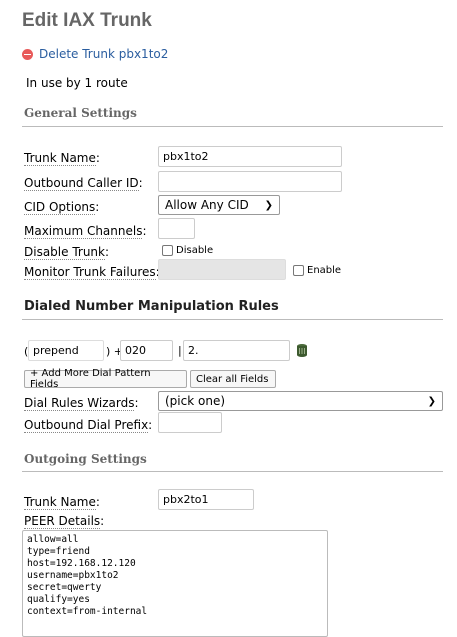 Image resolution: width=457 pixels, height=637 pixels. I want to click on prefix-input, so click(146, 350).